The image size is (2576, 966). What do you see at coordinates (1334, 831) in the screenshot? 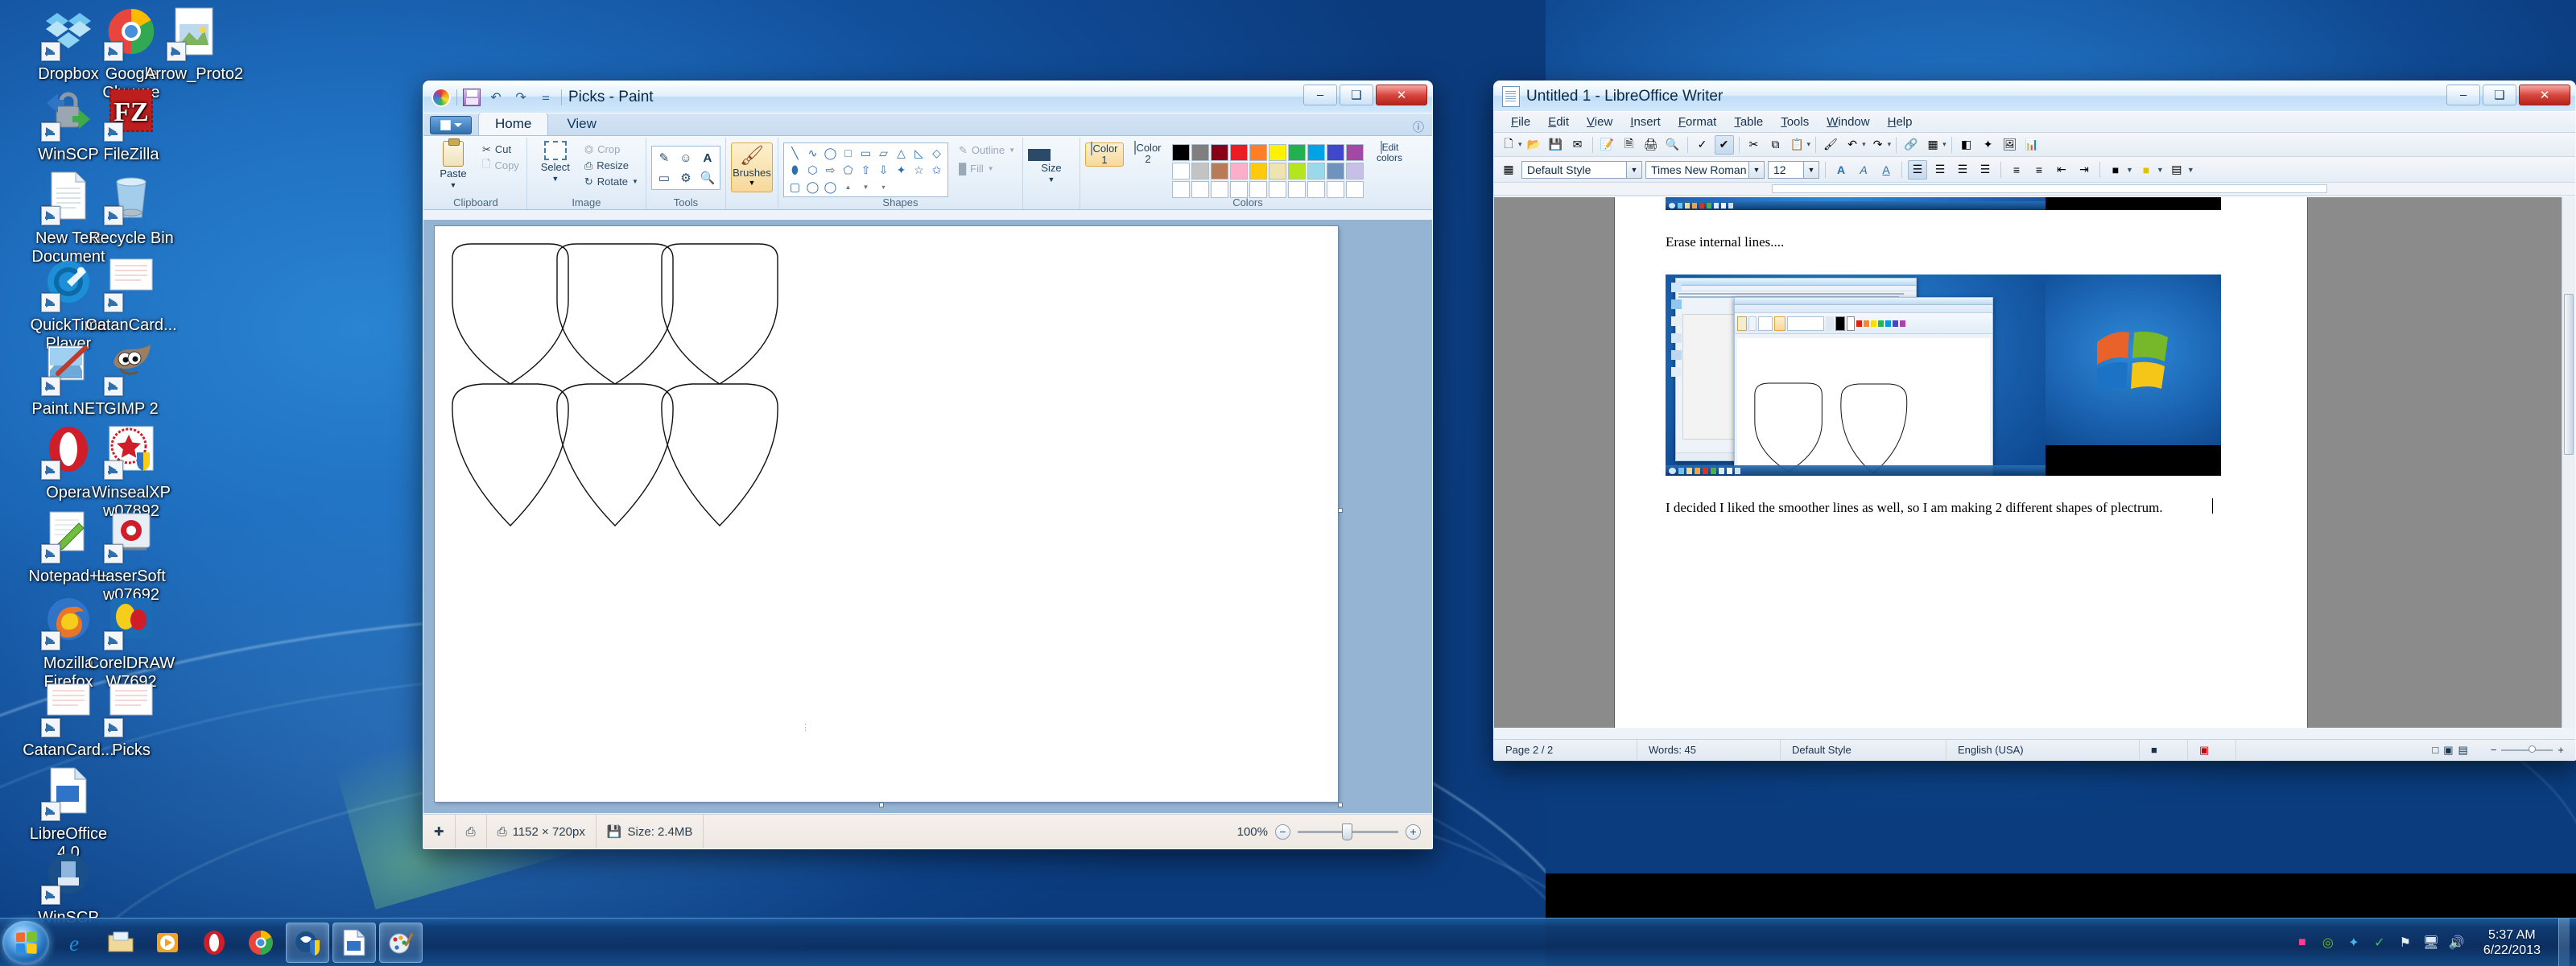
I see `paint-zoom-controls: 100% − +` at bounding box center [1334, 831].